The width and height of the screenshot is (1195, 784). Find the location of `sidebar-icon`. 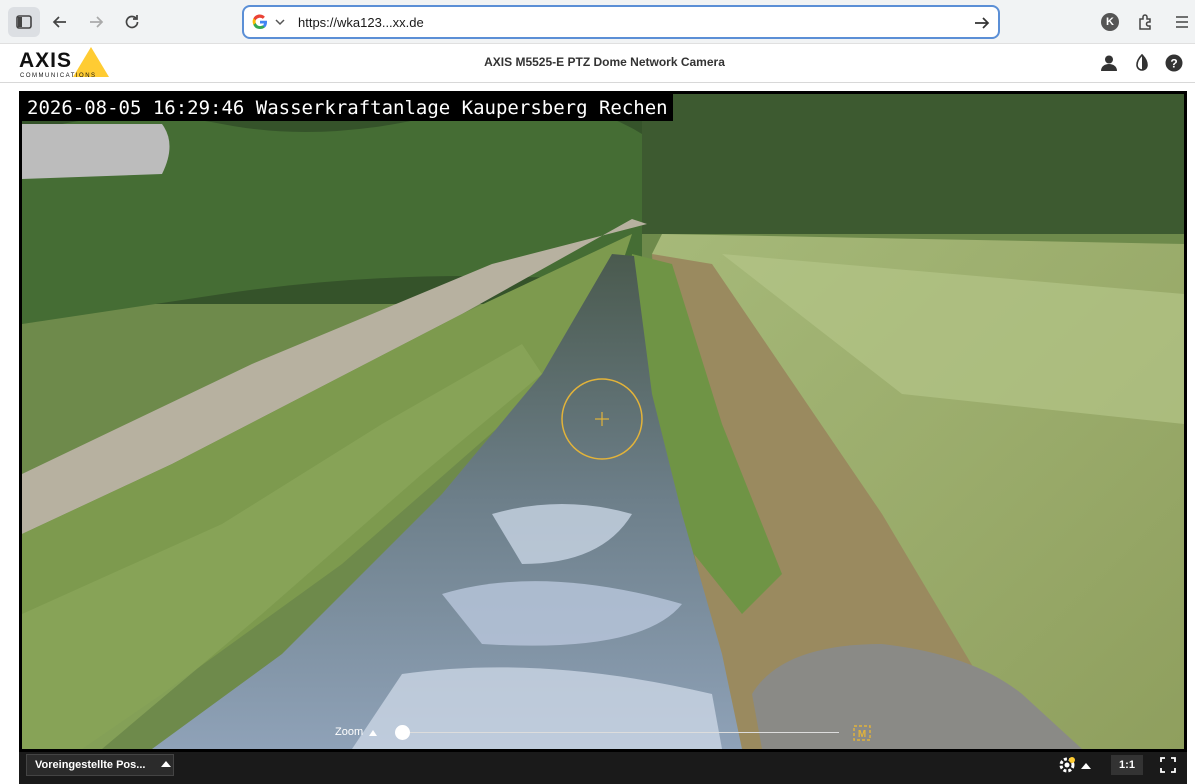

sidebar-icon is located at coordinates (24, 22).